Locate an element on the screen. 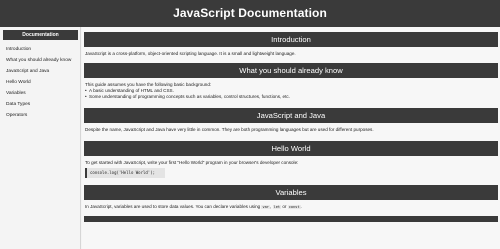 This screenshot has width=500, height=249. sidebar-item-data-types: Data Types is located at coordinates (40, 104).